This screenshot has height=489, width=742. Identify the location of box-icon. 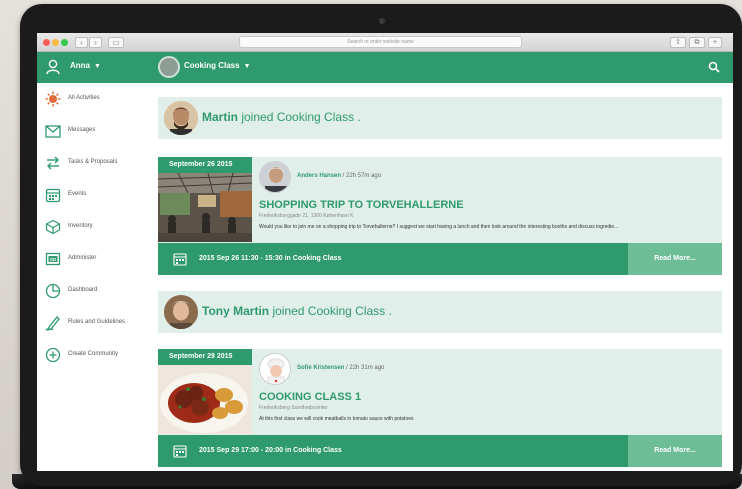
(53, 227).